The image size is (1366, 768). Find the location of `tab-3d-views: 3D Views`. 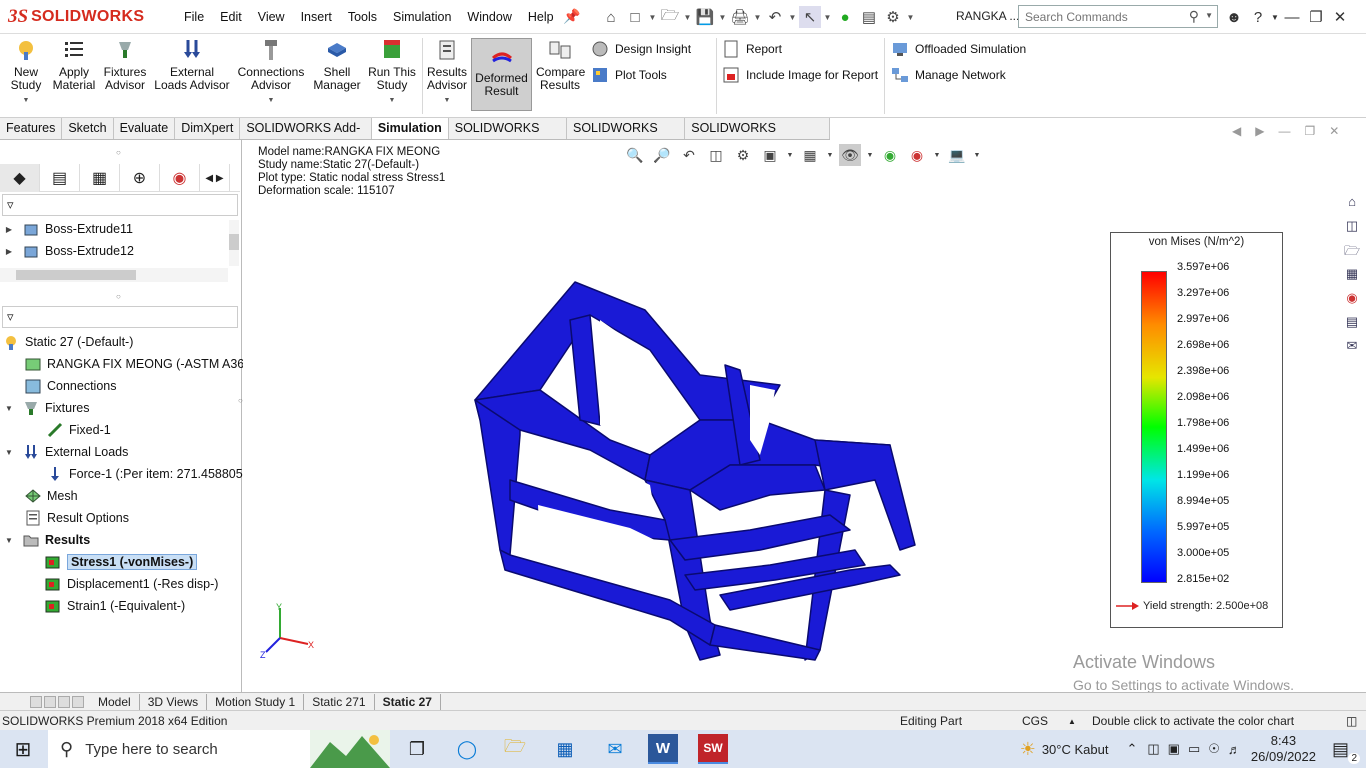

tab-3d-views: 3D Views is located at coordinates (174, 701).